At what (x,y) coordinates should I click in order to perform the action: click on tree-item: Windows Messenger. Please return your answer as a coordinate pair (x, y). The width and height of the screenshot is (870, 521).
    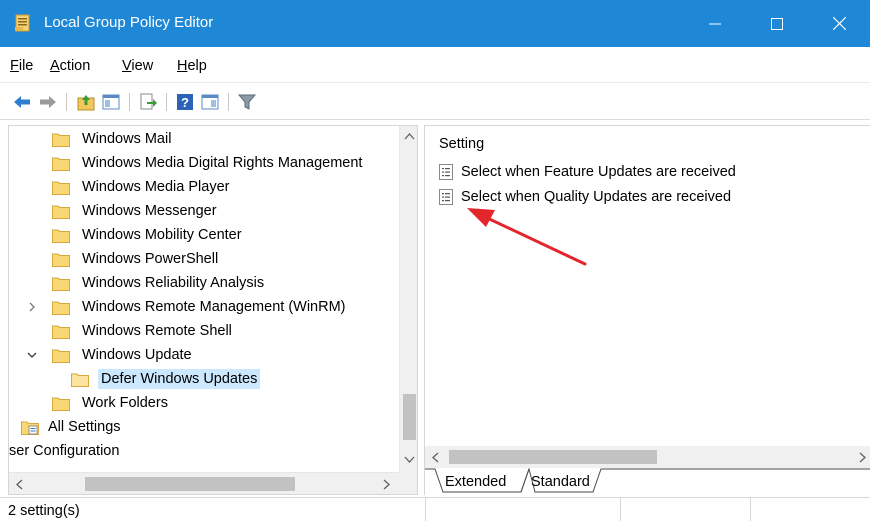
    Looking at the image, I should click on (136, 211).